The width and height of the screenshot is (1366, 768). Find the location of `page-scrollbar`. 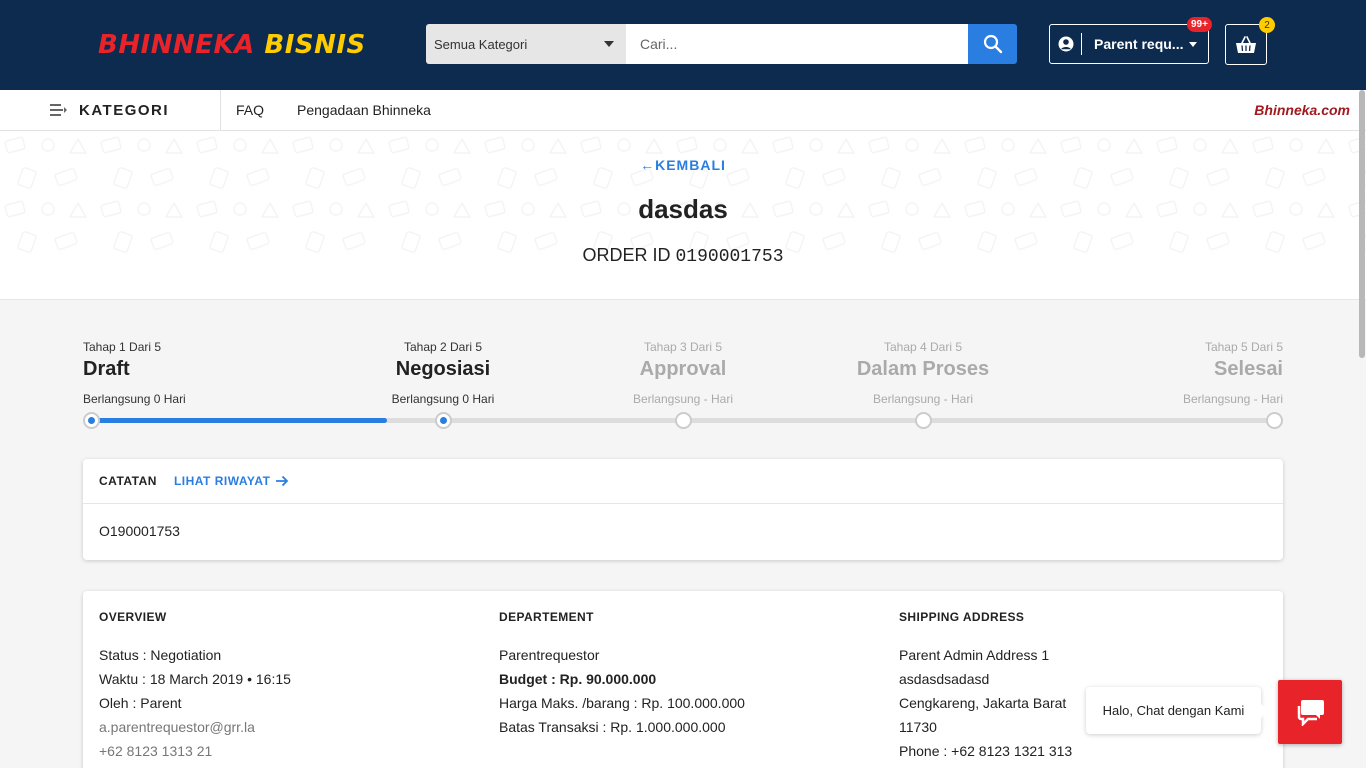

page-scrollbar is located at coordinates (1362, 429).